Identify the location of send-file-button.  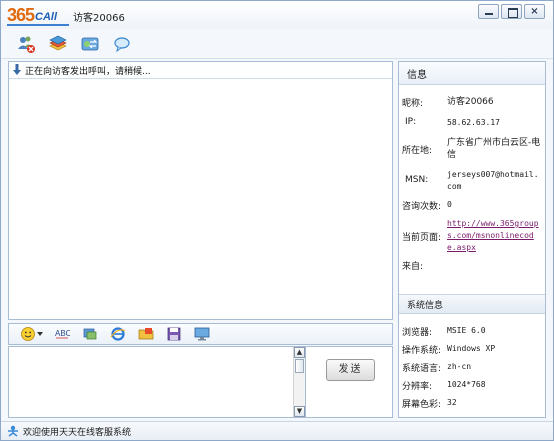
(146, 334).